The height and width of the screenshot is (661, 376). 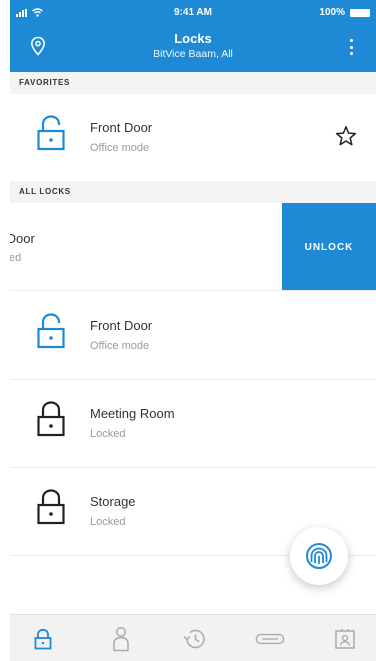 I want to click on status-bar: 9:41 AM 100%, so click(x=193, y=11).